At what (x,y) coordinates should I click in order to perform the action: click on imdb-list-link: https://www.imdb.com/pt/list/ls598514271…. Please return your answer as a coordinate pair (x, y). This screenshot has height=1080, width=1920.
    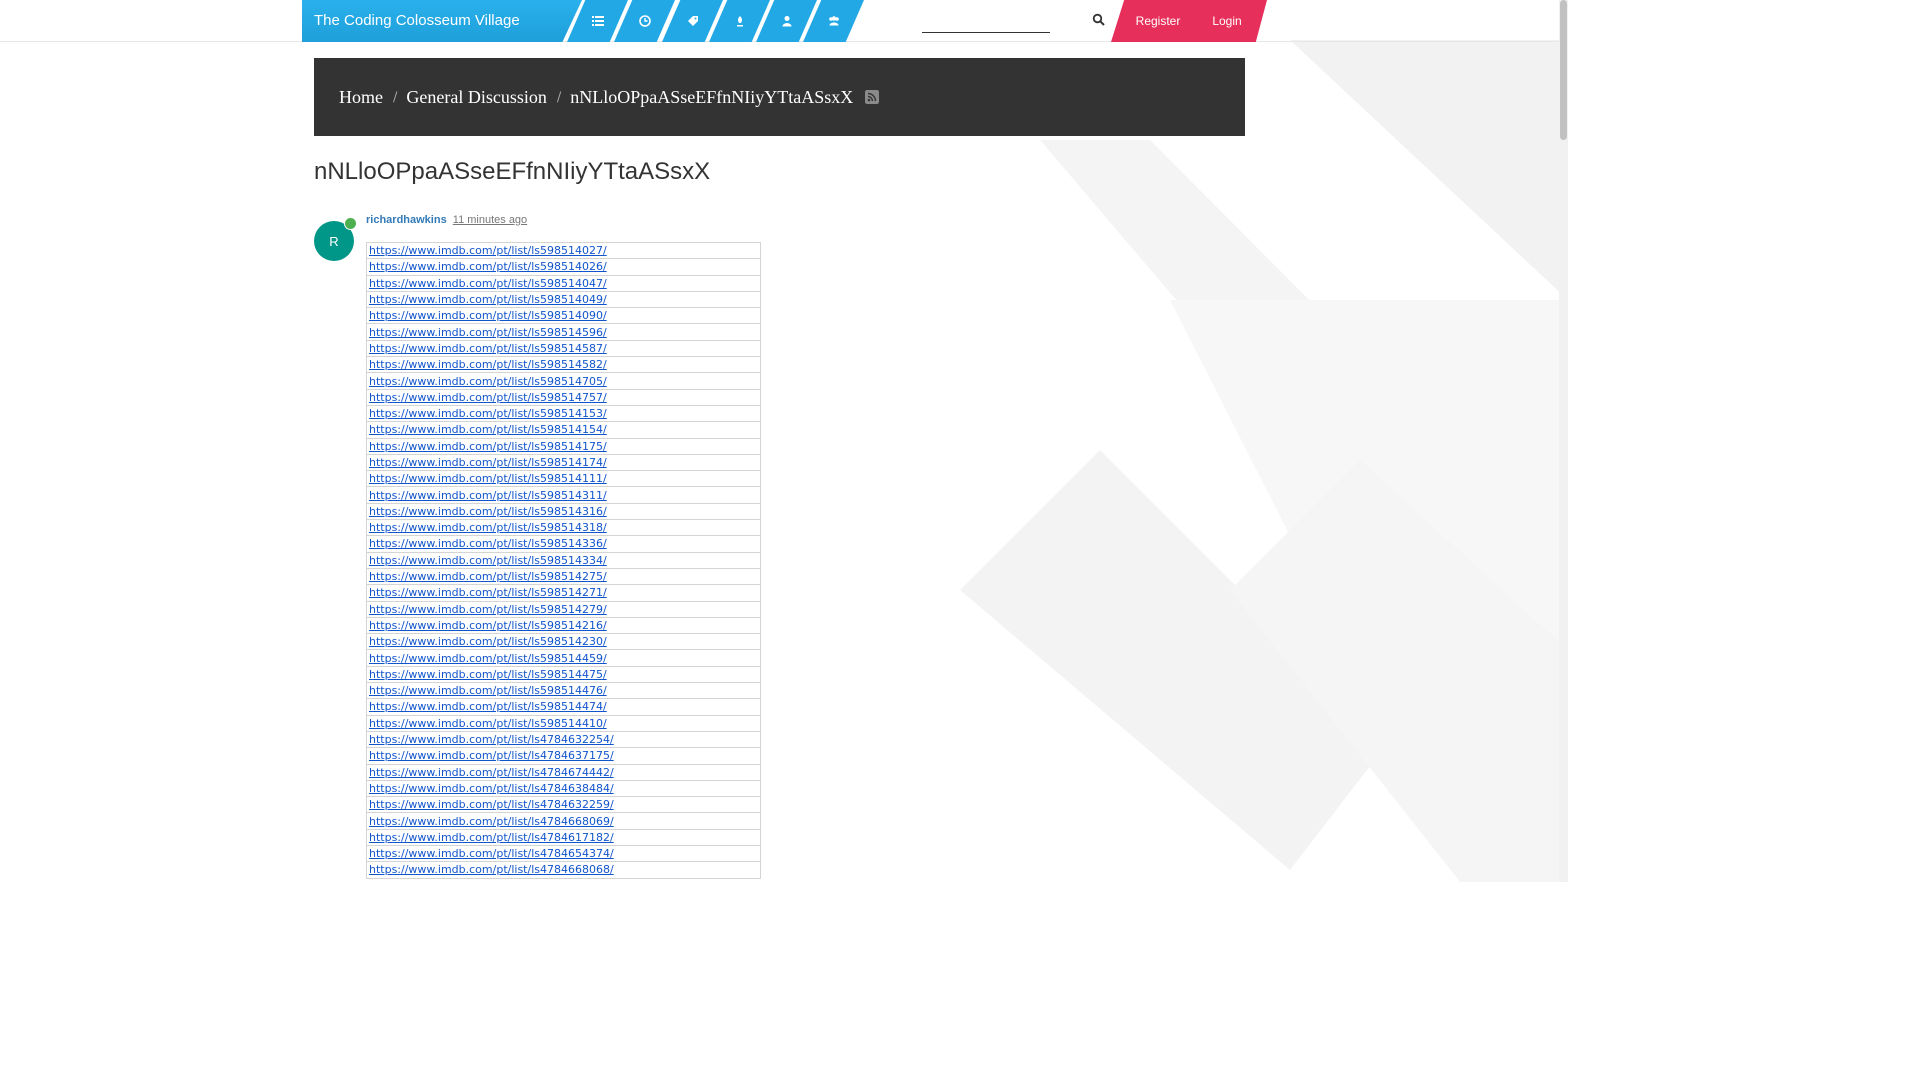
    Looking at the image, I should click on (488, 592).